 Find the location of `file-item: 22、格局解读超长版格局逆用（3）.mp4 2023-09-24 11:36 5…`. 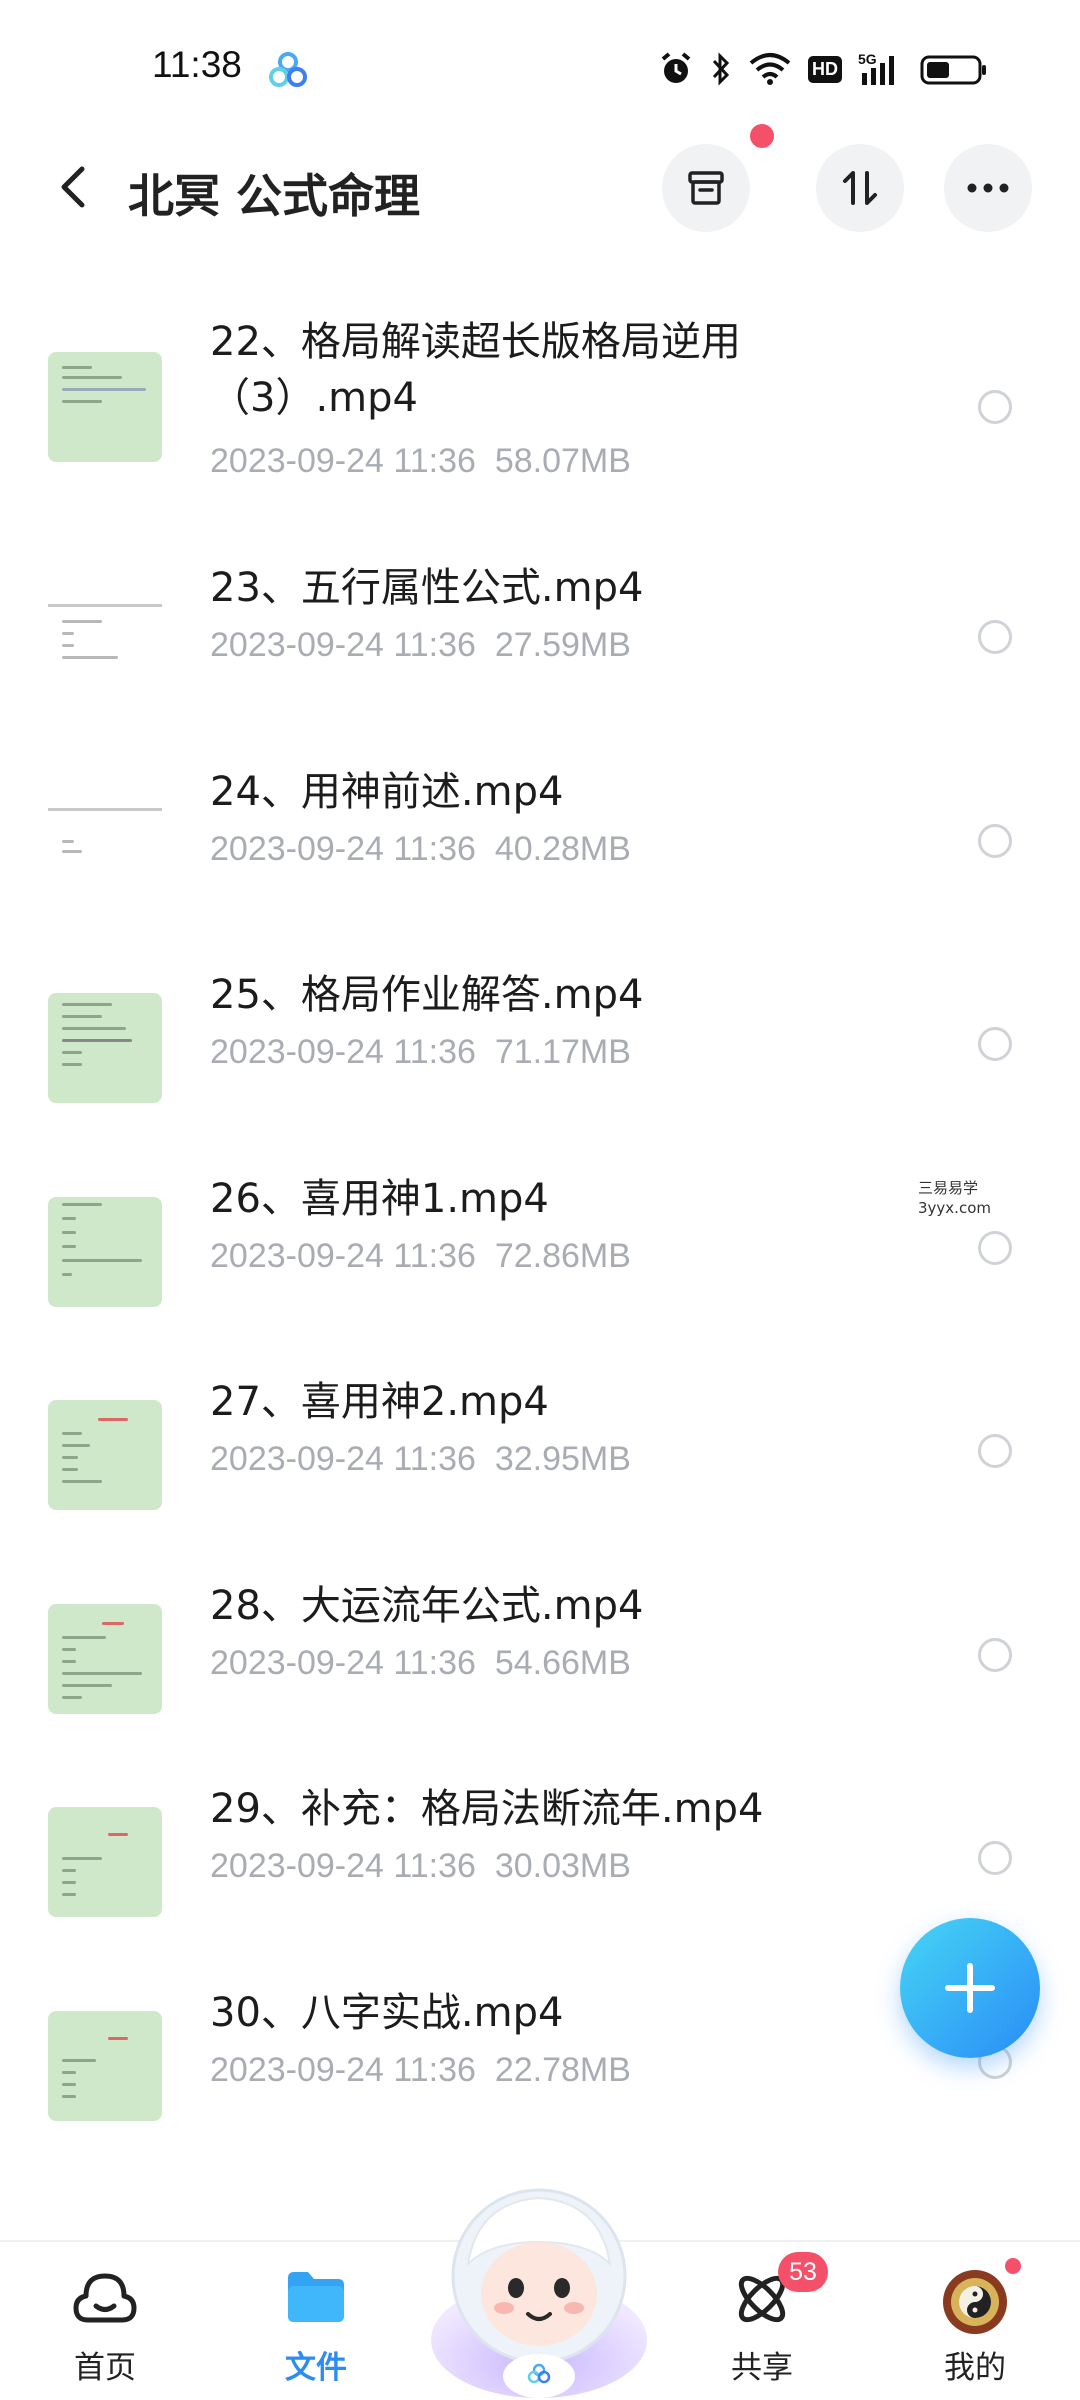

file-item: 22、格局解读超长版格局逆用（3）.mp4 2023-09-24 11:36 5… is located at coordinates (540, 408).